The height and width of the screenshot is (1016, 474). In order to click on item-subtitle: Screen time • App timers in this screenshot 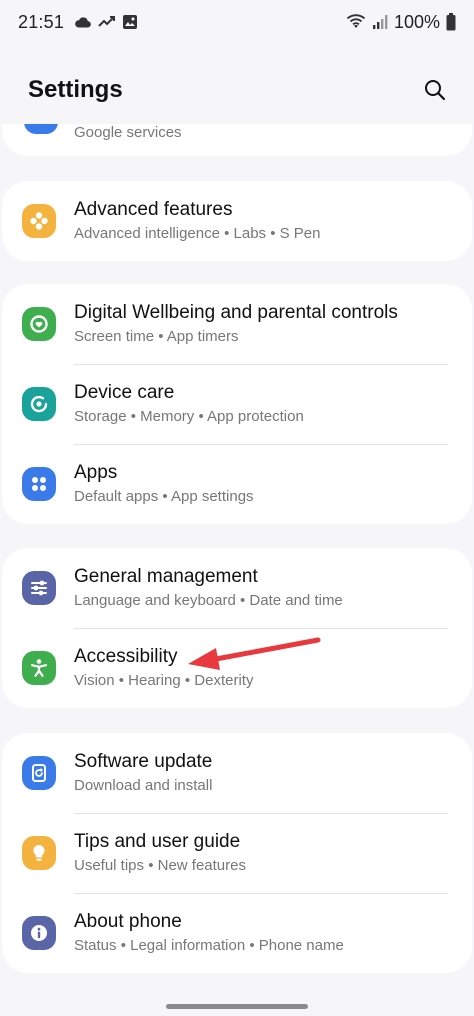, I will do `click(156, 336)`.